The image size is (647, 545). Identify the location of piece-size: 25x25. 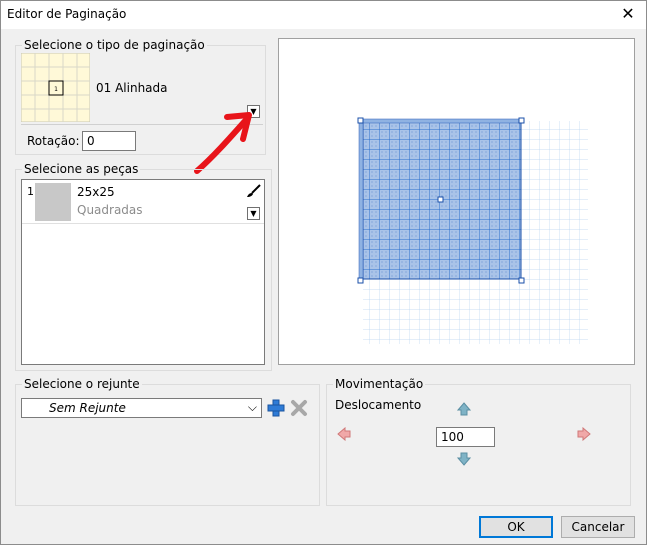
(96, 192).